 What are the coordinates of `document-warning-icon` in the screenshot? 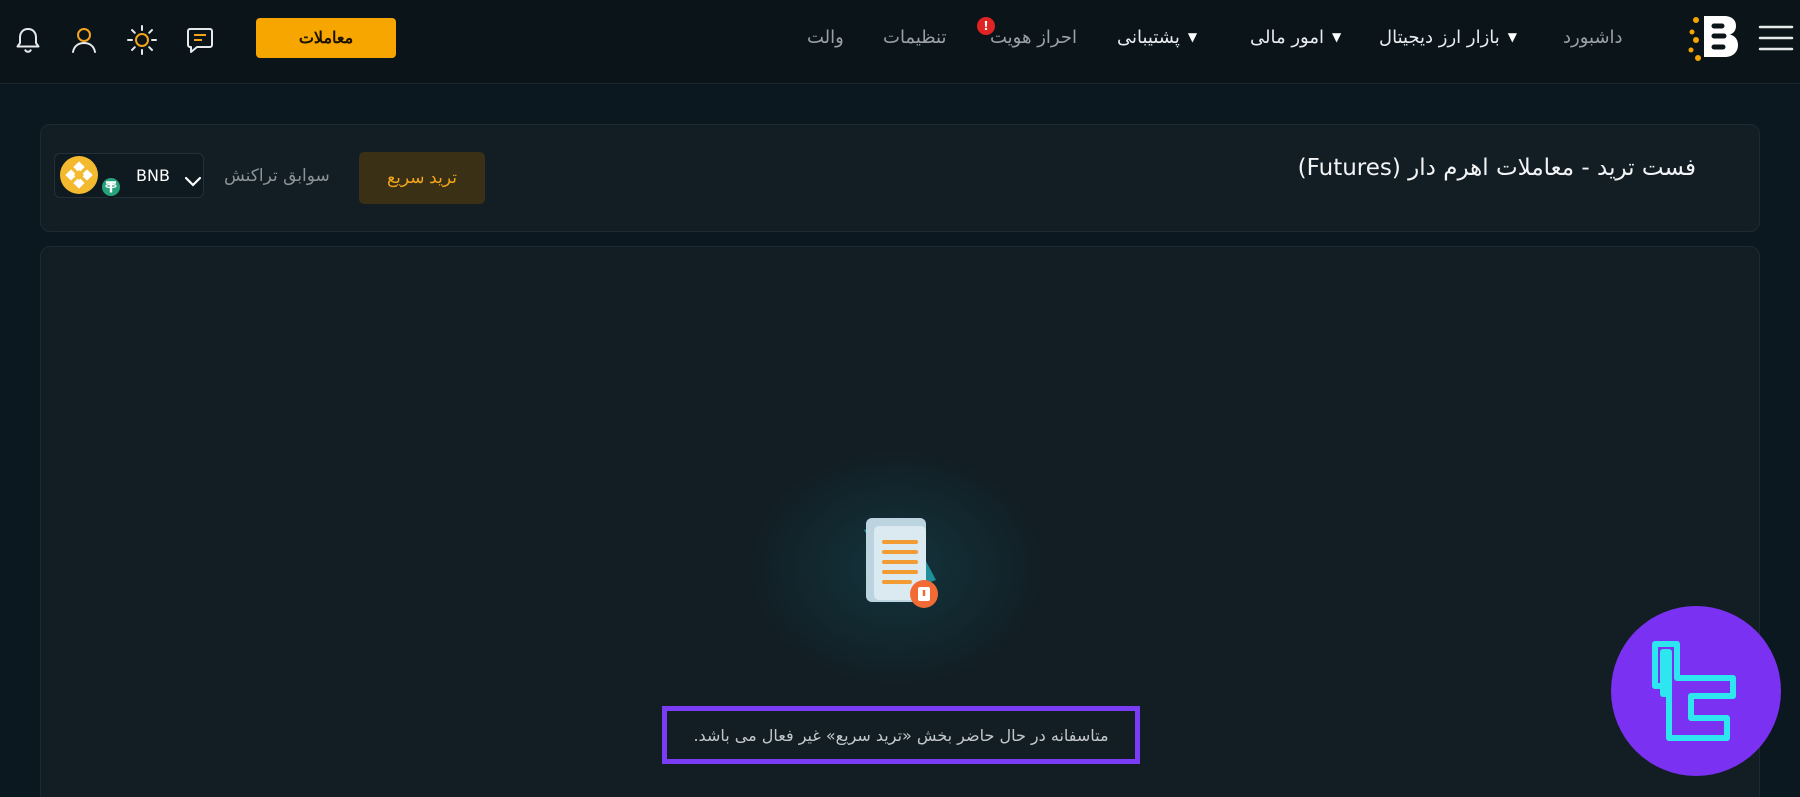 It's located at (900, 562).